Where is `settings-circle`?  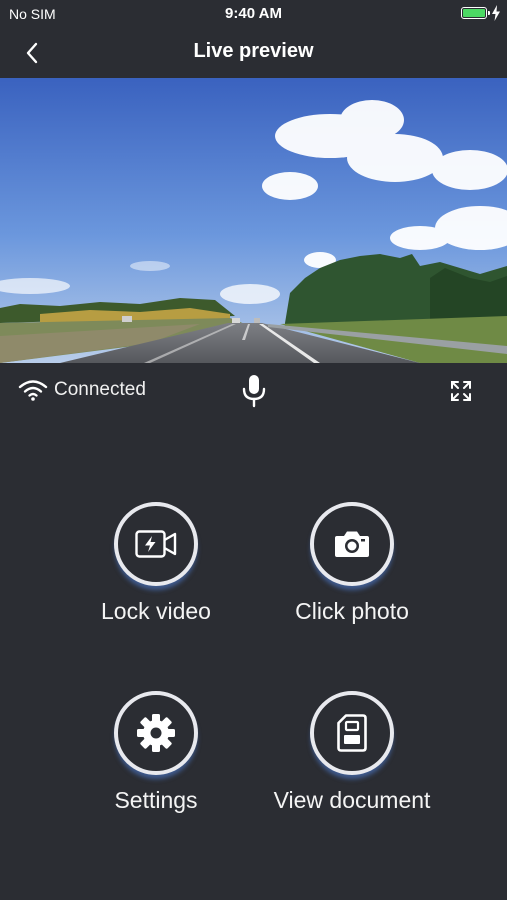 settings-circle is located at coordinates (156, 733).